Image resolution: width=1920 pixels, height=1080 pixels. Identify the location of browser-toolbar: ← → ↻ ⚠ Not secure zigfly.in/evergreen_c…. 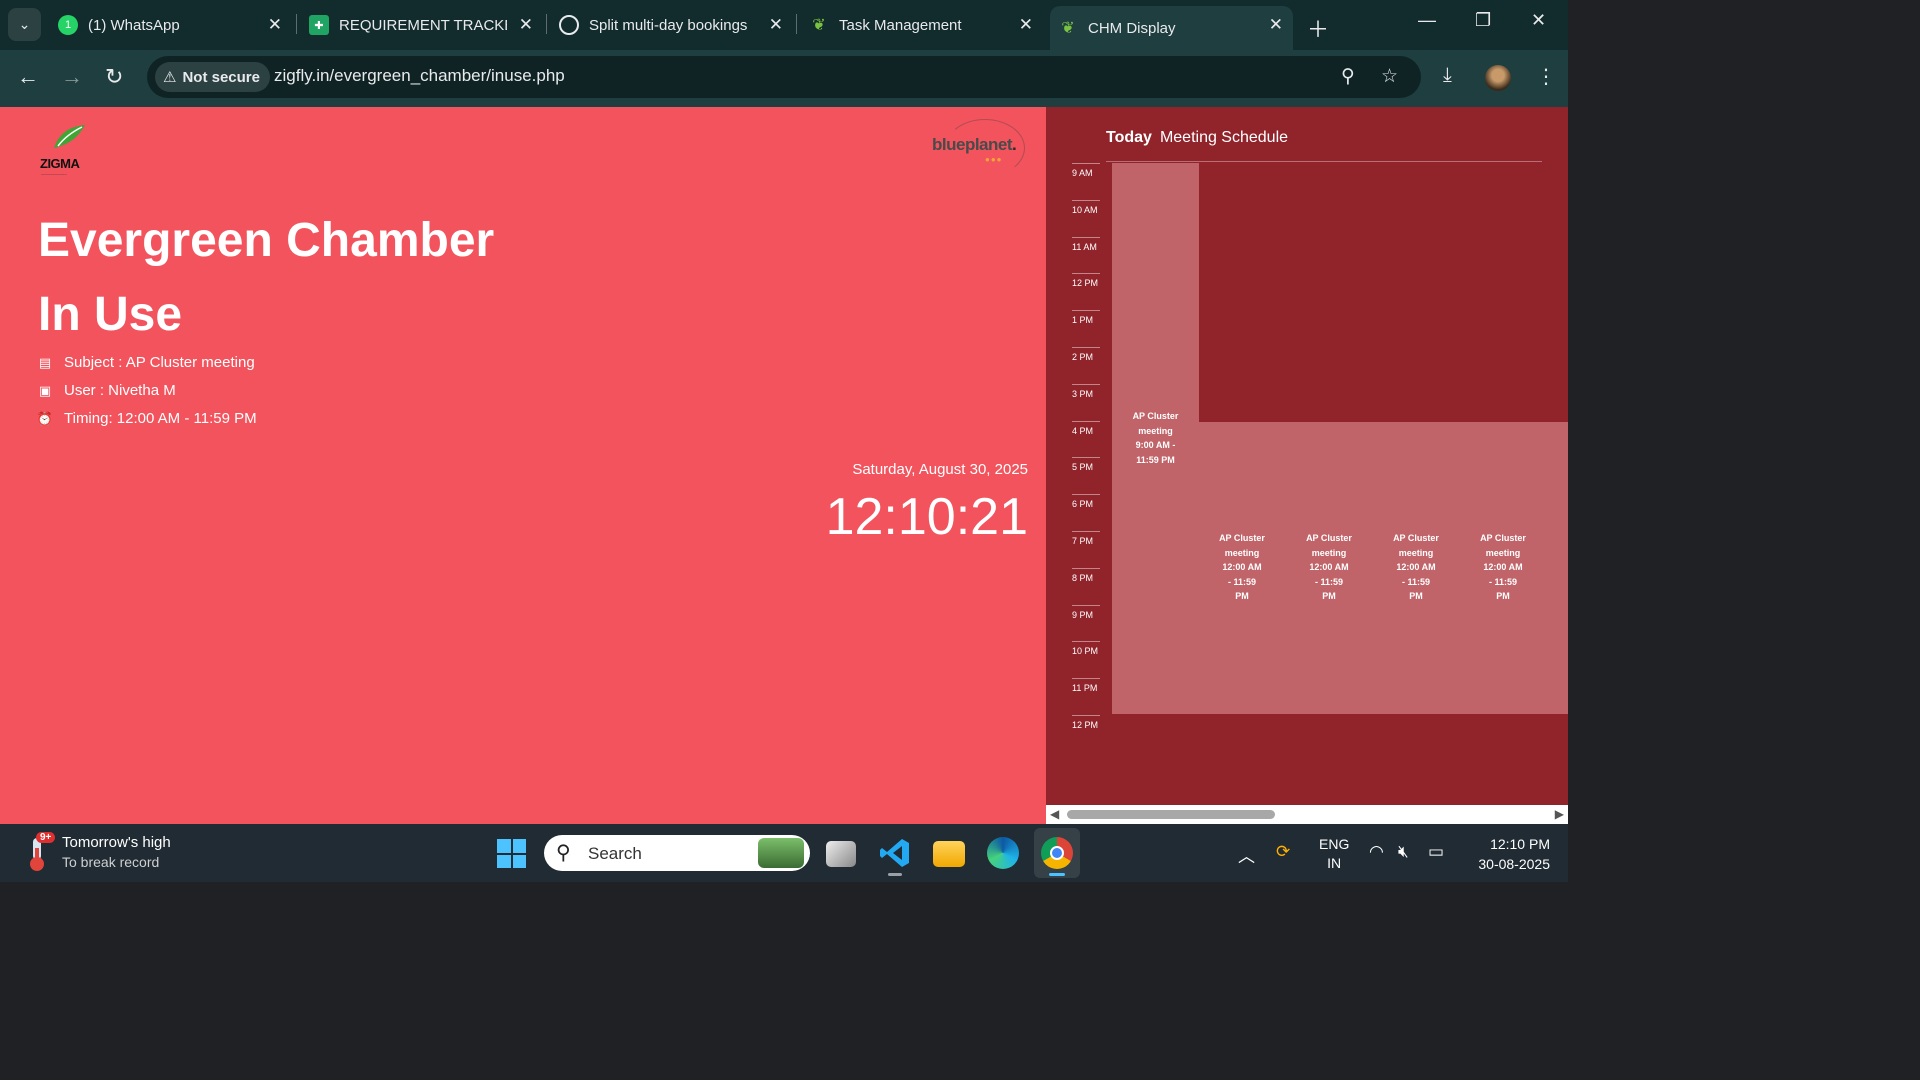
(784, 78).